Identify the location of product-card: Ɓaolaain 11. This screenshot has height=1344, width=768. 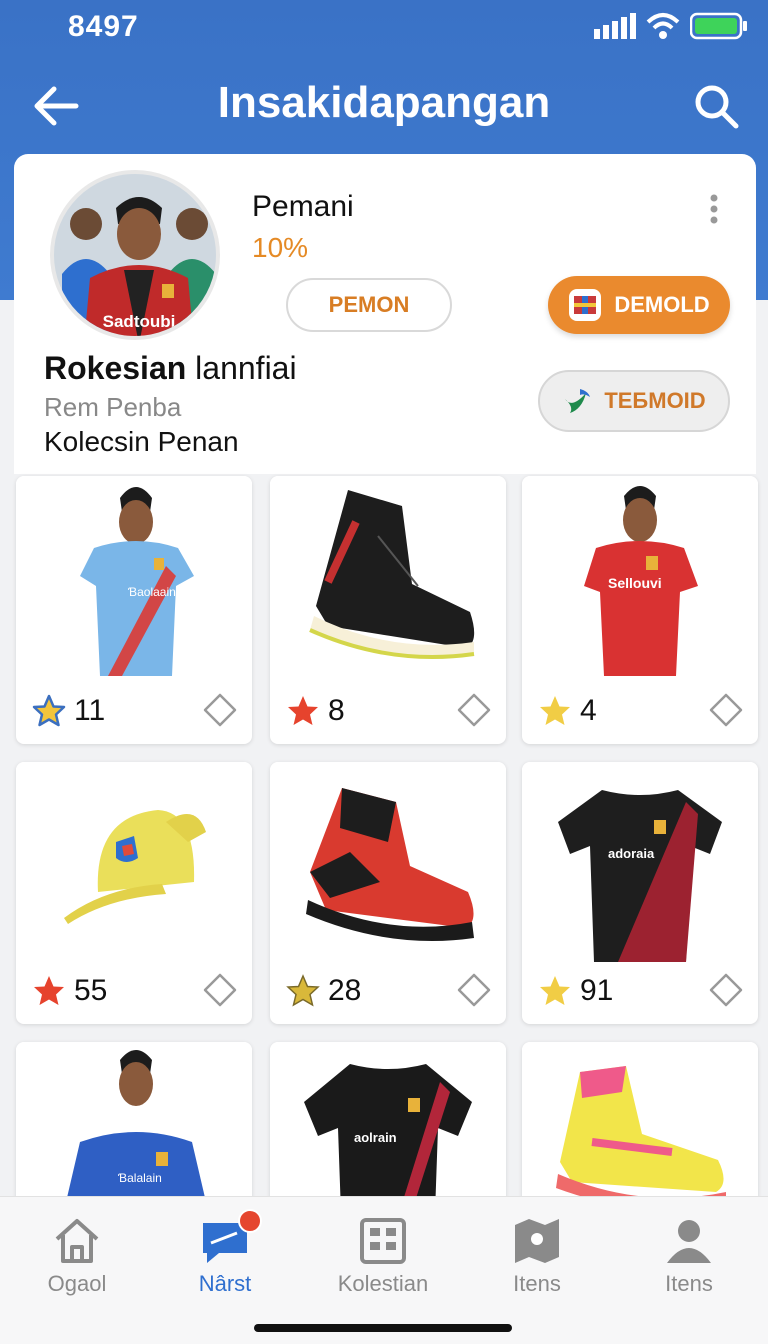
(134, 610).